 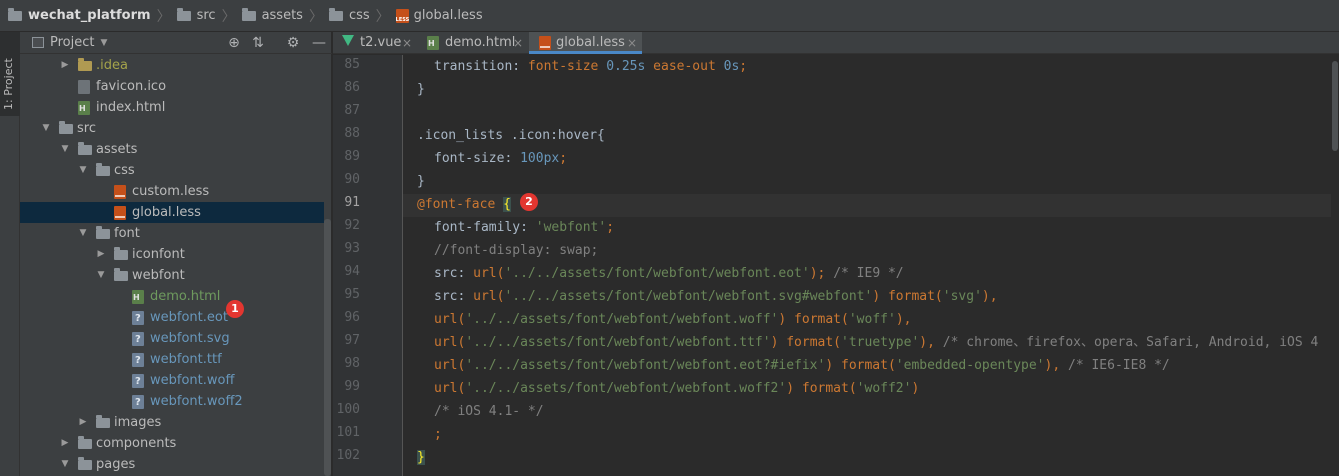 I want to click on annotation-badge: 1, so click(x=235, y=309).